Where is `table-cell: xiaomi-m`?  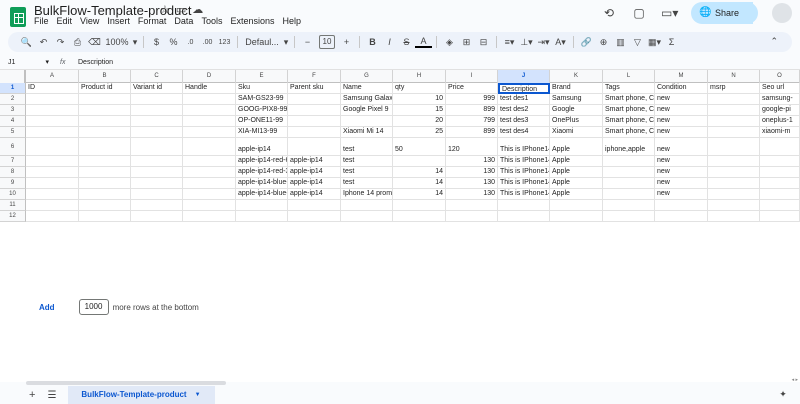
table-cell: xiaomi-m is located at coordinates (780, 132).